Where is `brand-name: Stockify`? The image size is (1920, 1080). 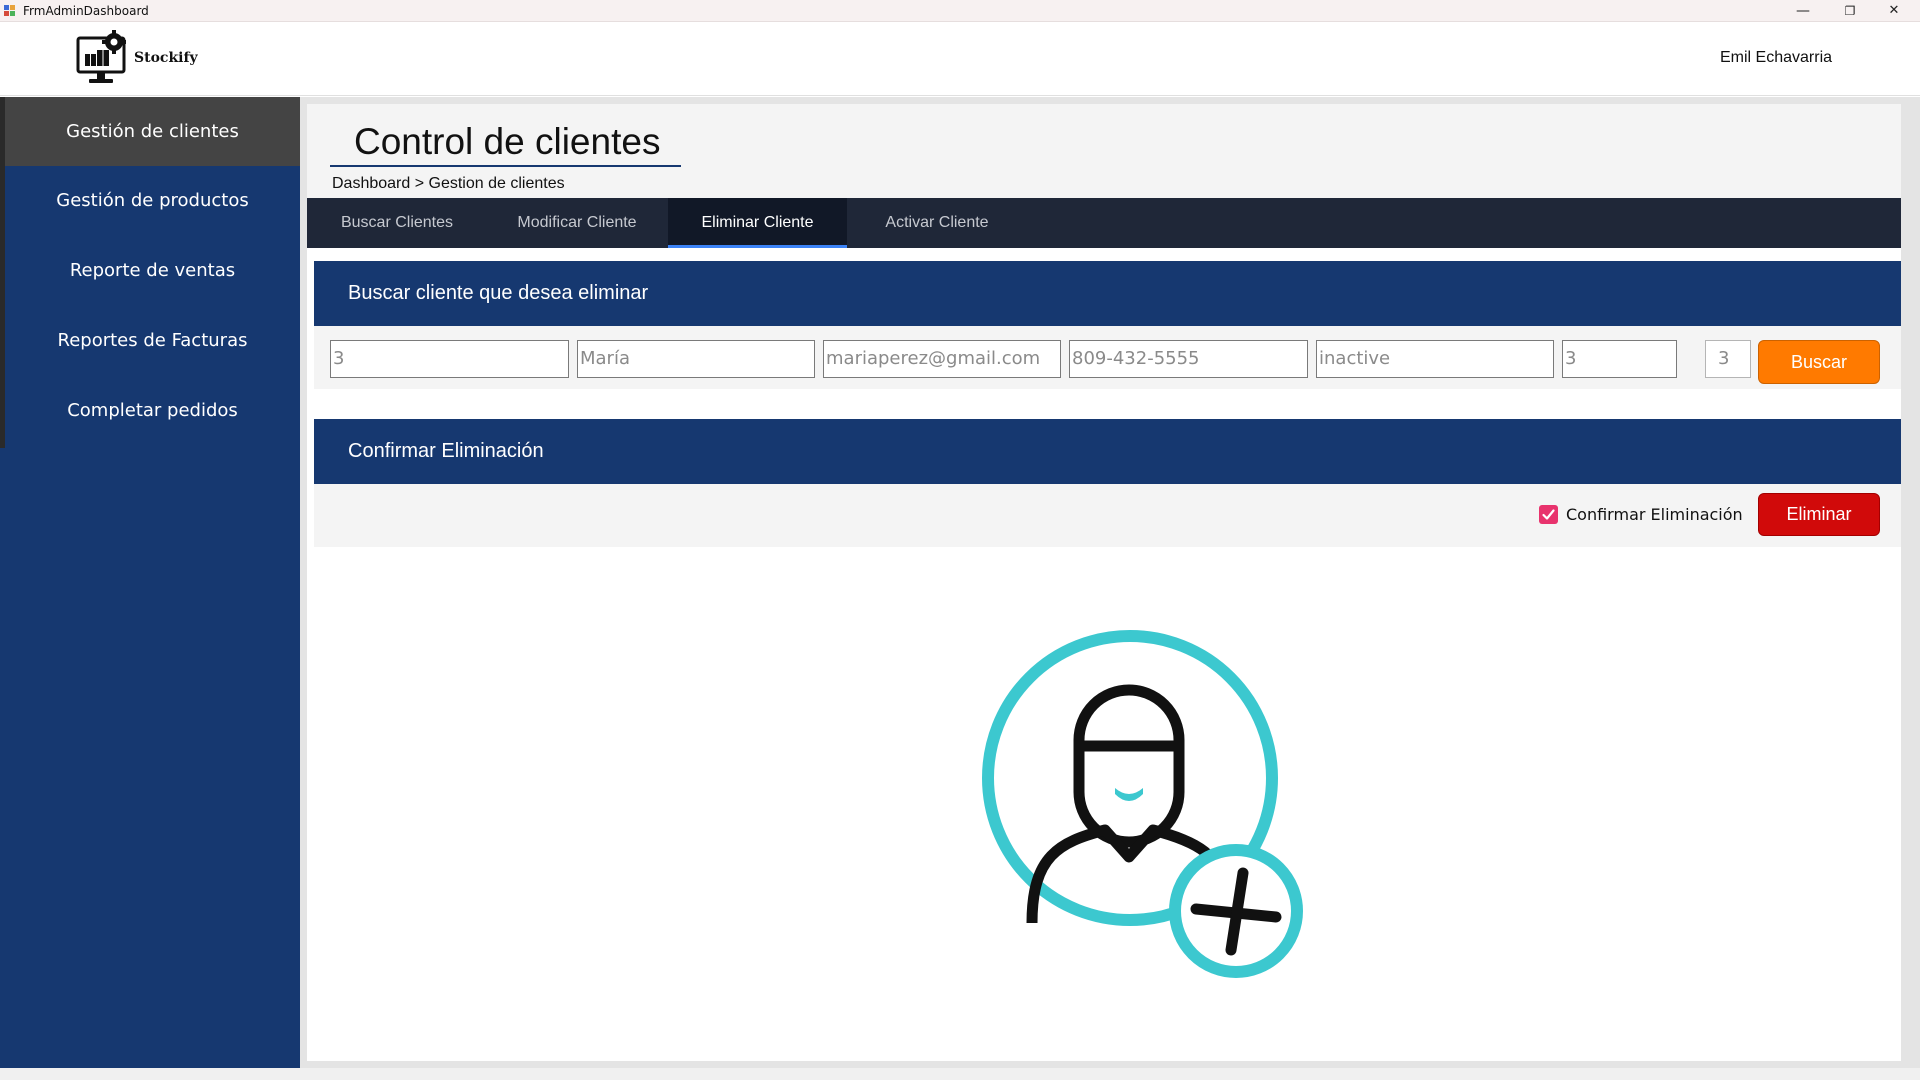 brand-name: Stockify is located at coordinates (166, 58).